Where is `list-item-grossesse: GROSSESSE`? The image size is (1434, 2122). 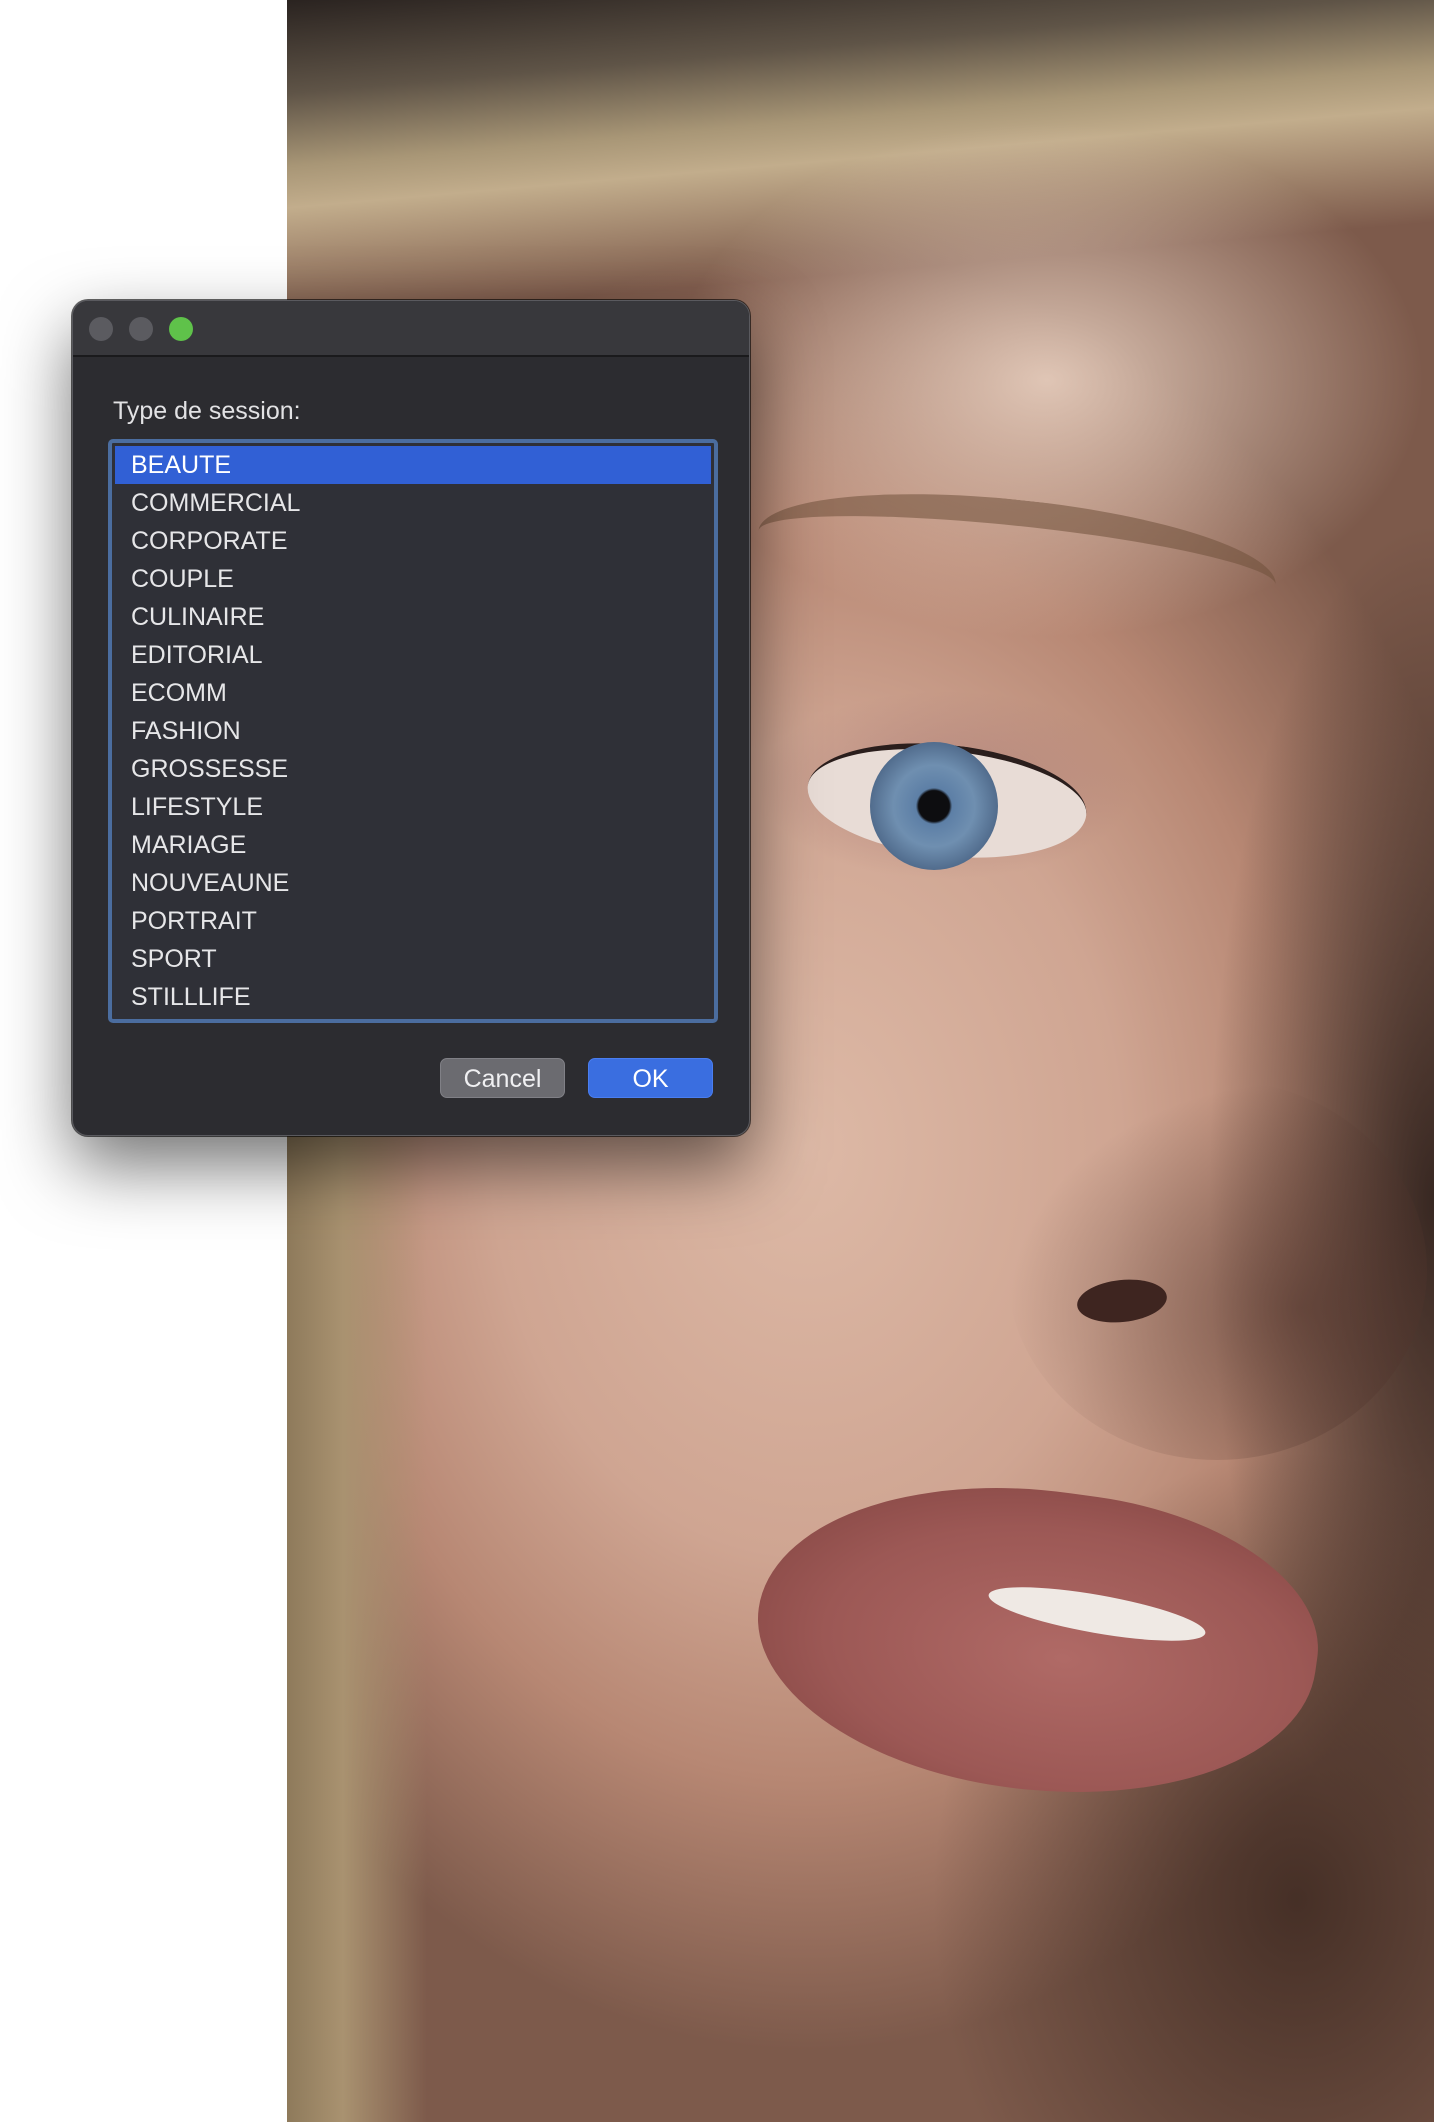 list-item-grossesse: GROSSESSE is located at coordinates (413, 769).